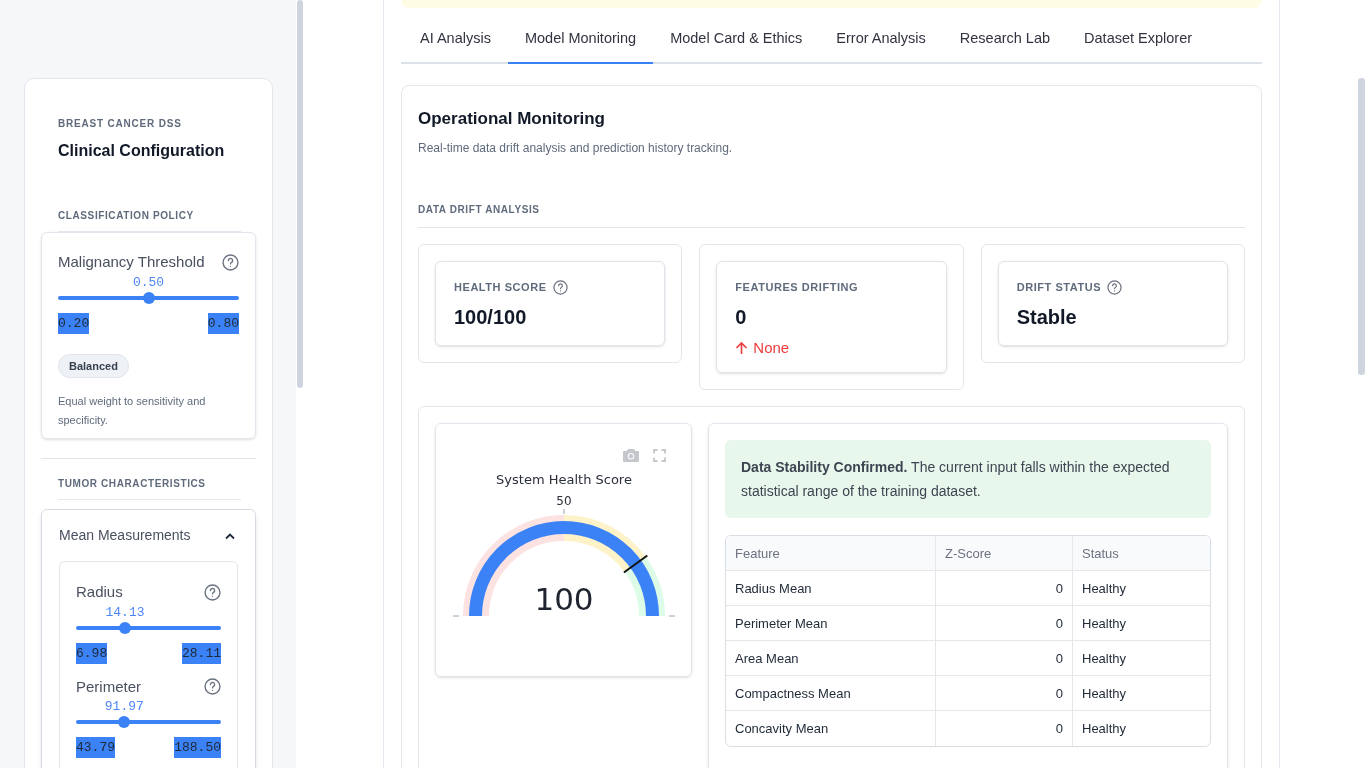 This screenshot has height=768, width=1365. I want to click on section-heading: DATA DRIFT ANALYSIS, so click(831, 215).